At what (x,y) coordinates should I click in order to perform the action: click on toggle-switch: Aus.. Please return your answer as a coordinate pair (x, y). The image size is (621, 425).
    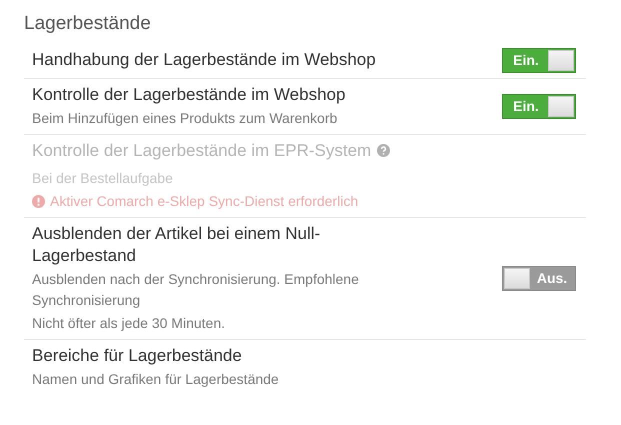
    Looking at the image, I should click on (539, 278).